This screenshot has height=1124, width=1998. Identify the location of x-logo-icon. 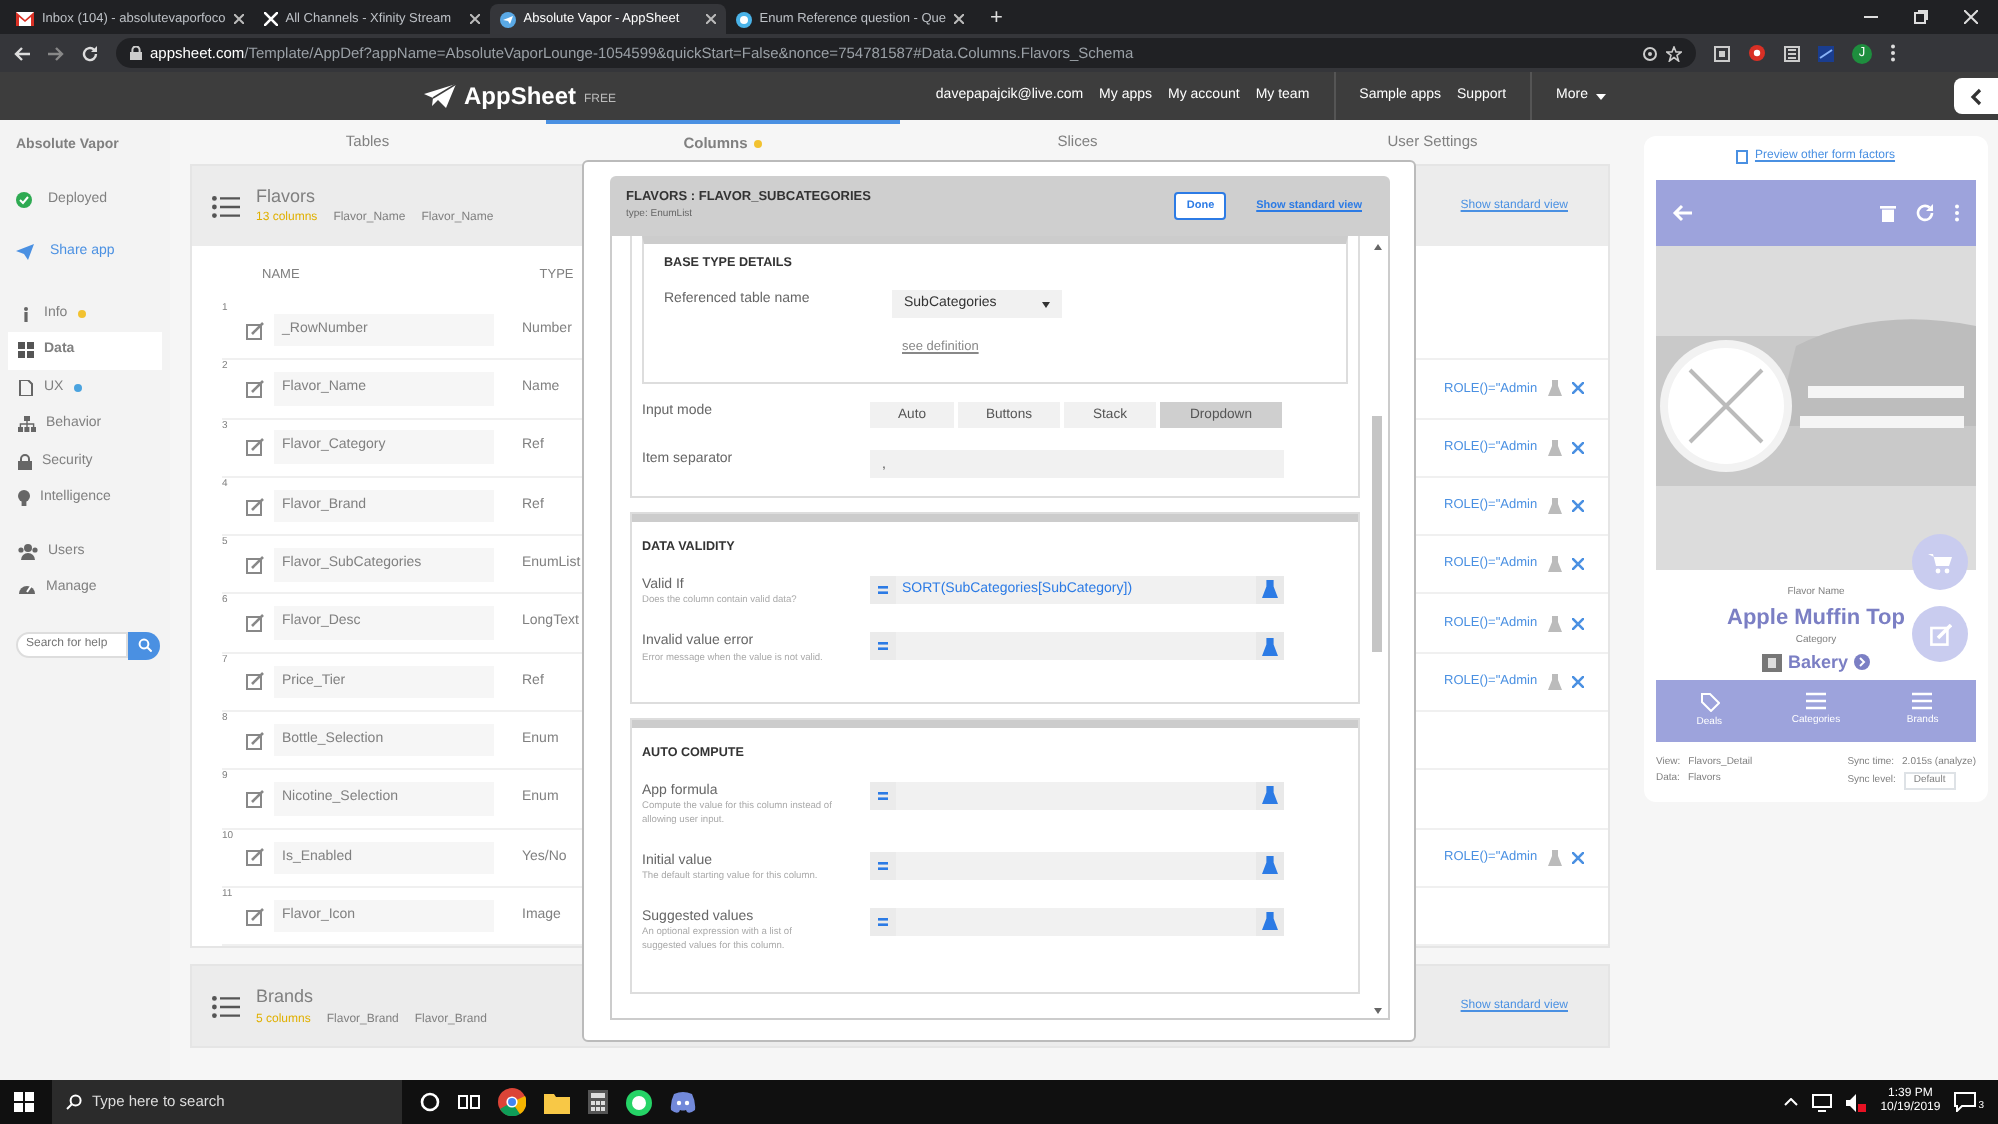
(270, 19).